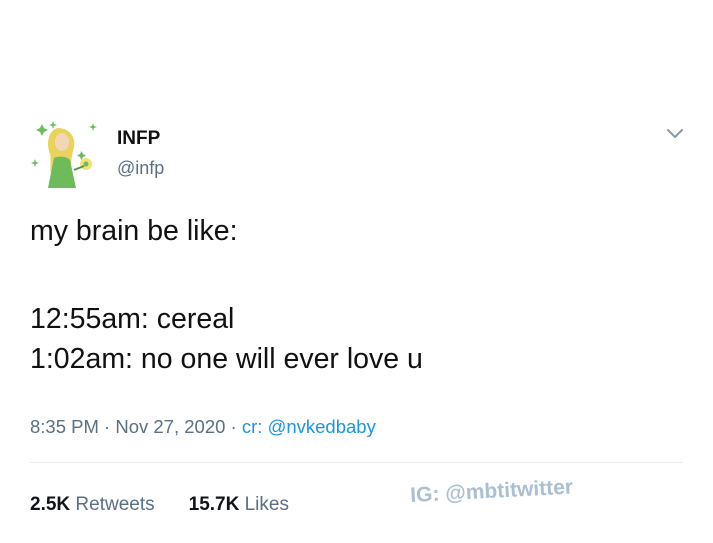  Describe the element at coordinates (50, 504) in the screenshot. I see `retweets-count: 2.5K` at that location.